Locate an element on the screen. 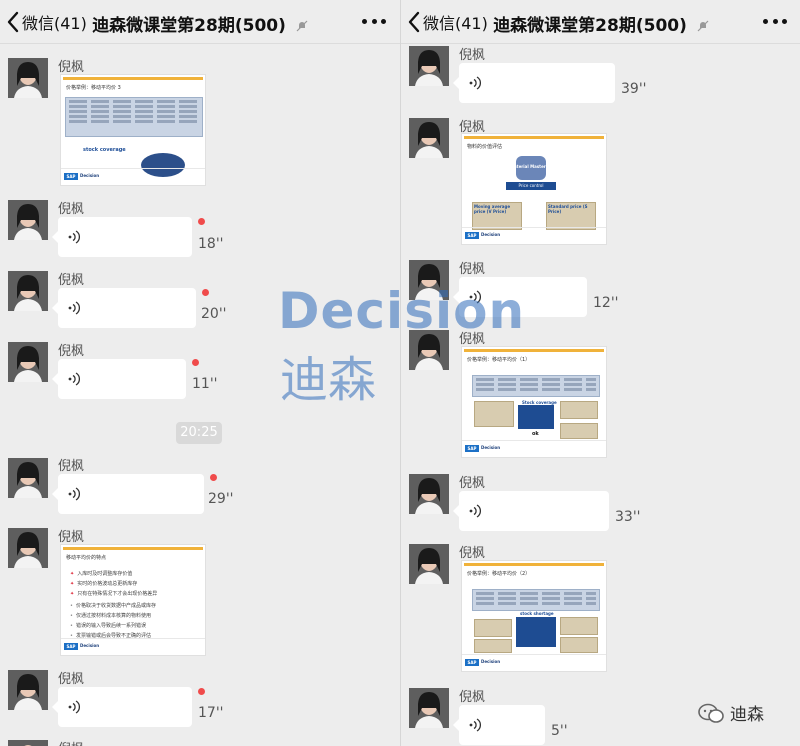 The height and width of the screenshot is (746, 800). slide-title: 价格举例：移动平均价（1） is located at coordinates (499, 360).